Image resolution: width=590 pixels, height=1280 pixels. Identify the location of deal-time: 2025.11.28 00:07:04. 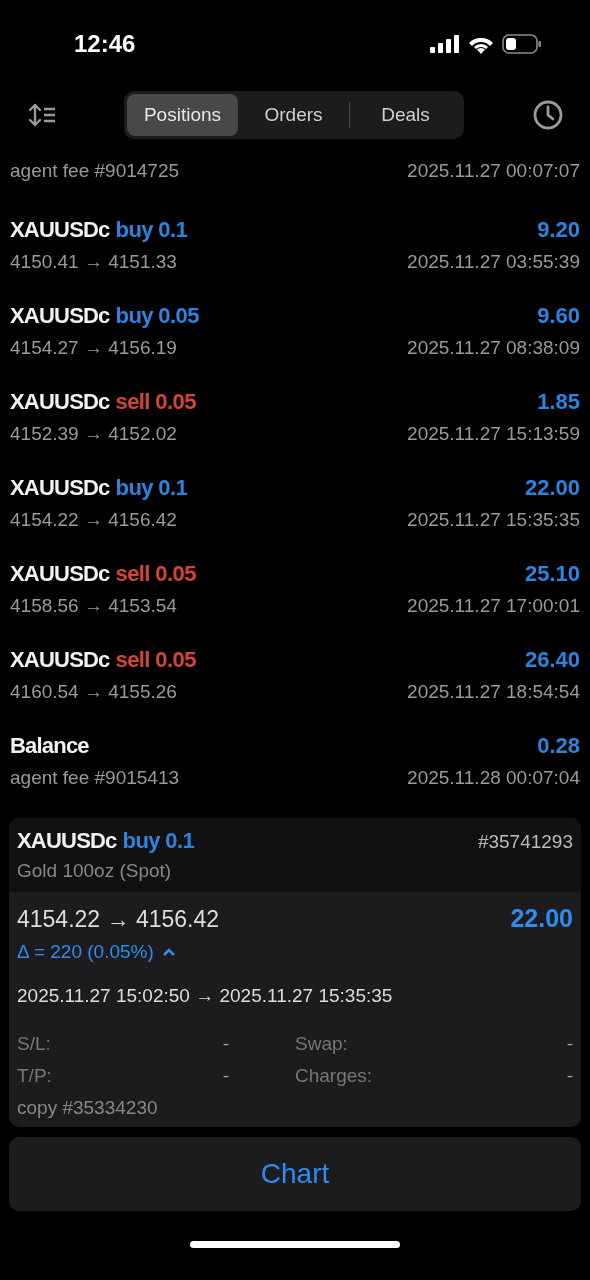
(493, 778).